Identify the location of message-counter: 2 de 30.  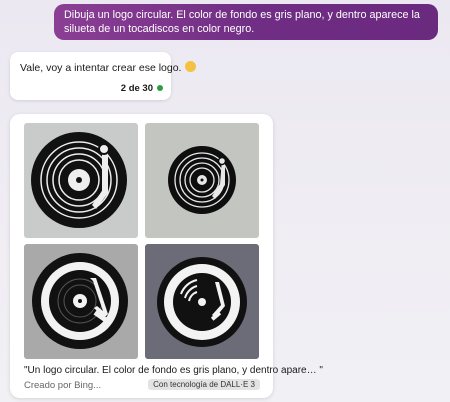
(142, 88).